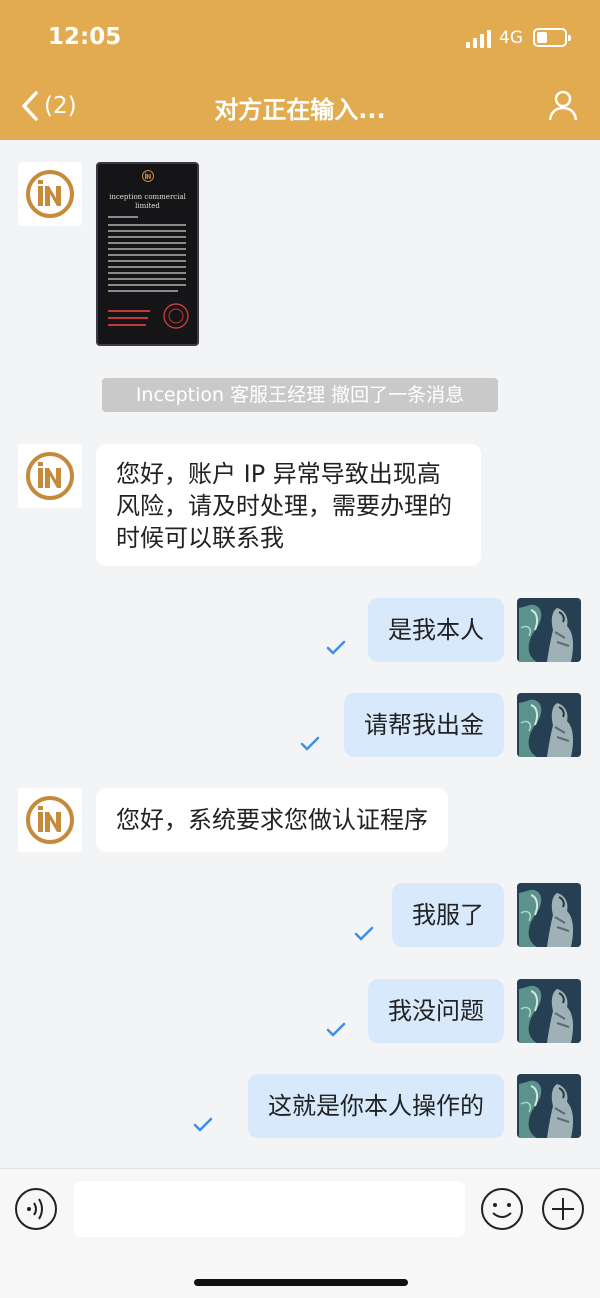 This screenshot has height=1298, width=600. I want to click on network-type: 4G, so click(511, 38).